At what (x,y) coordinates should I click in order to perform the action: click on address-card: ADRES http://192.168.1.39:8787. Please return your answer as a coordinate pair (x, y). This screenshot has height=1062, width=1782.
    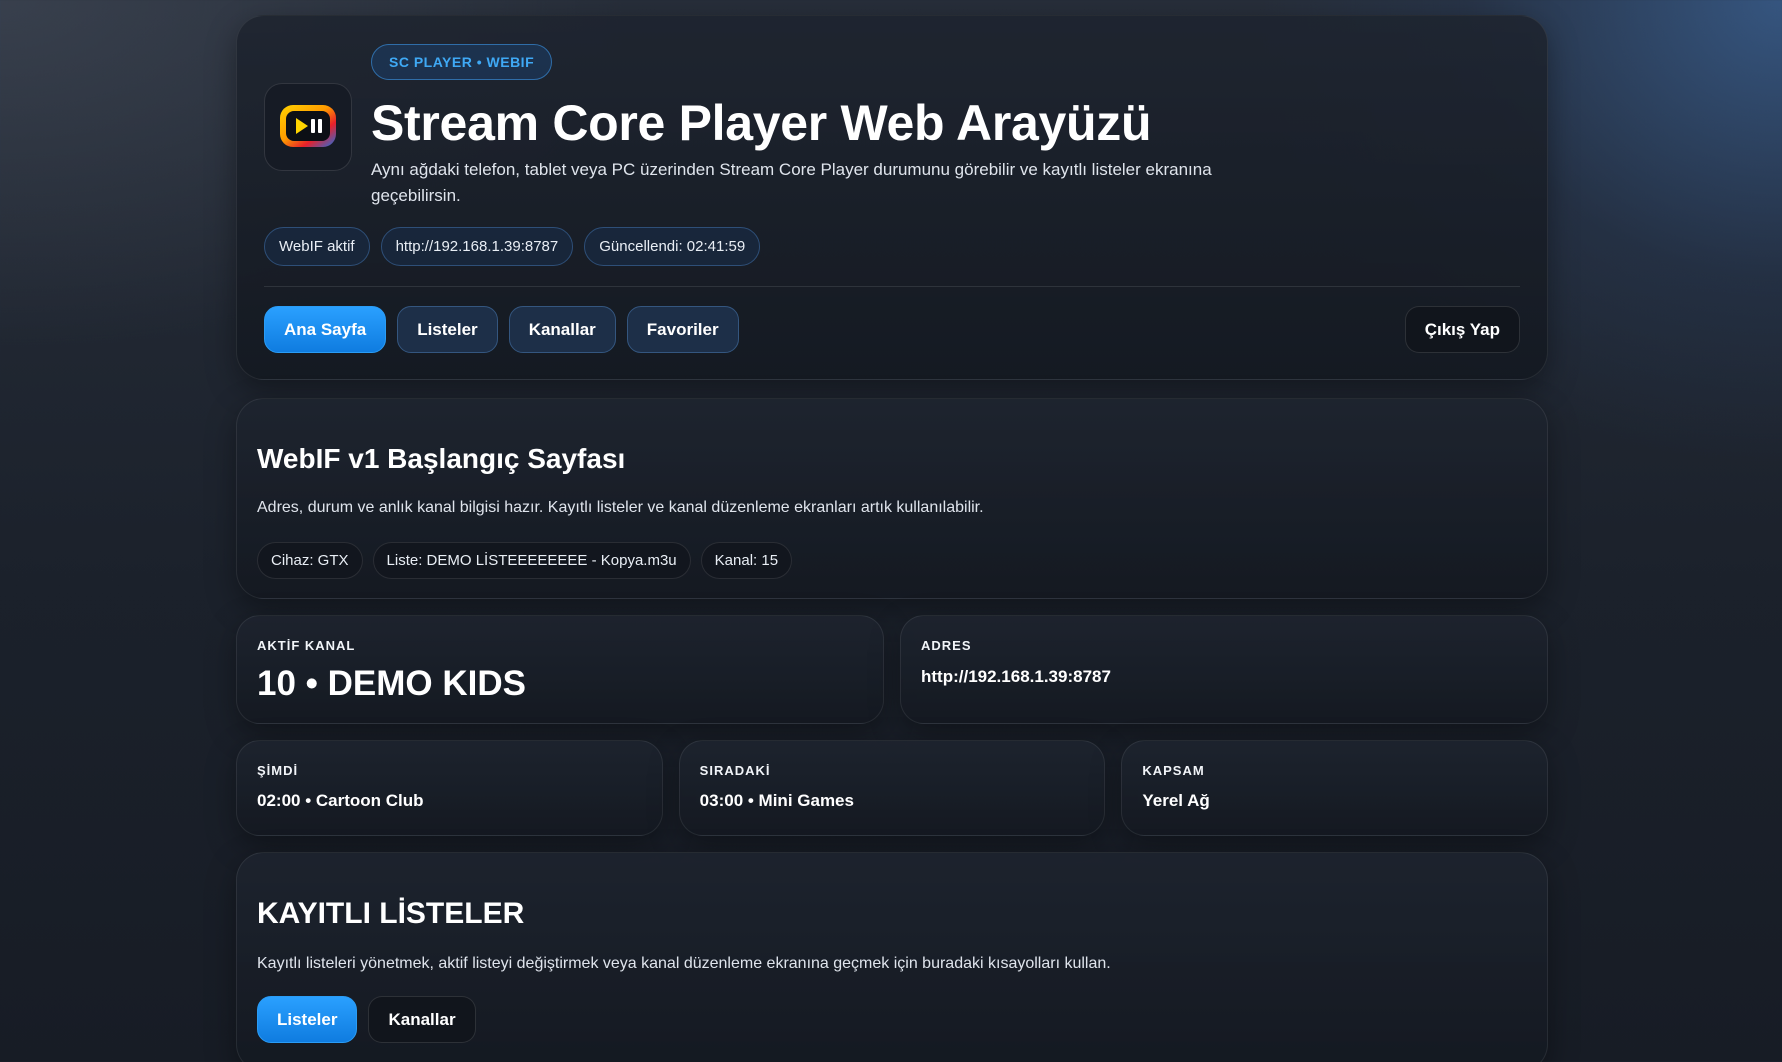
    Looking at the image, I should click on (1224, 669).